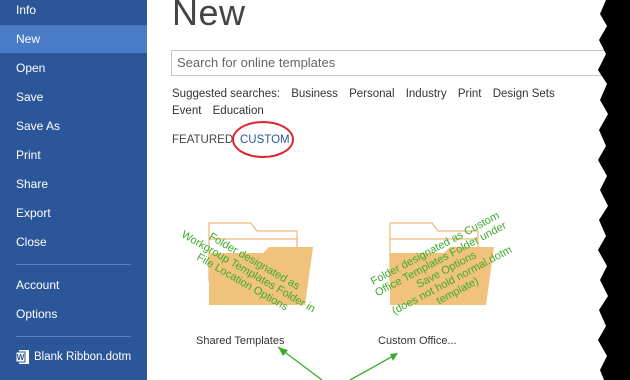 The height and width of the screenshot is (380, 630). I want to click on suggested-business: Business, so click(314, 94).